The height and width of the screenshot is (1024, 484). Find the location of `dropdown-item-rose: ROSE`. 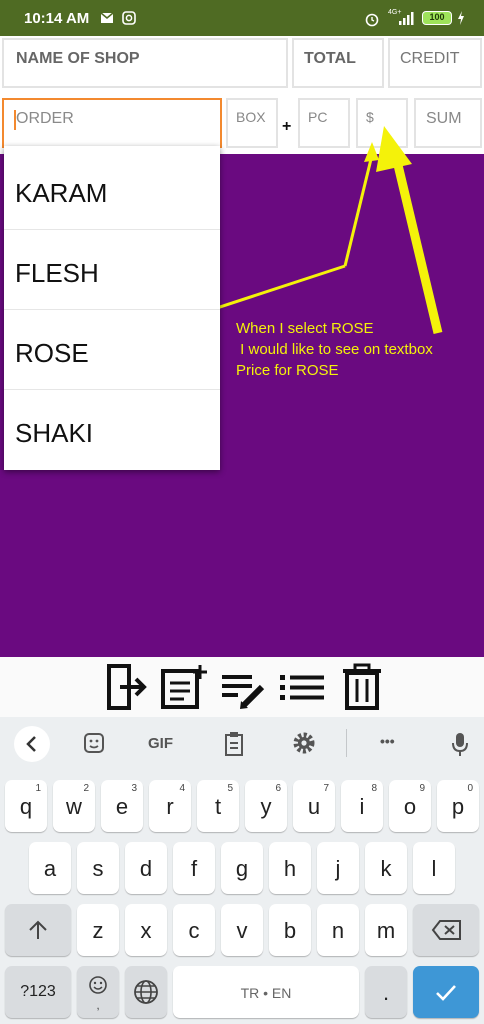

dropdown-item-rose: ROSE is located at coordinates (112, 350).